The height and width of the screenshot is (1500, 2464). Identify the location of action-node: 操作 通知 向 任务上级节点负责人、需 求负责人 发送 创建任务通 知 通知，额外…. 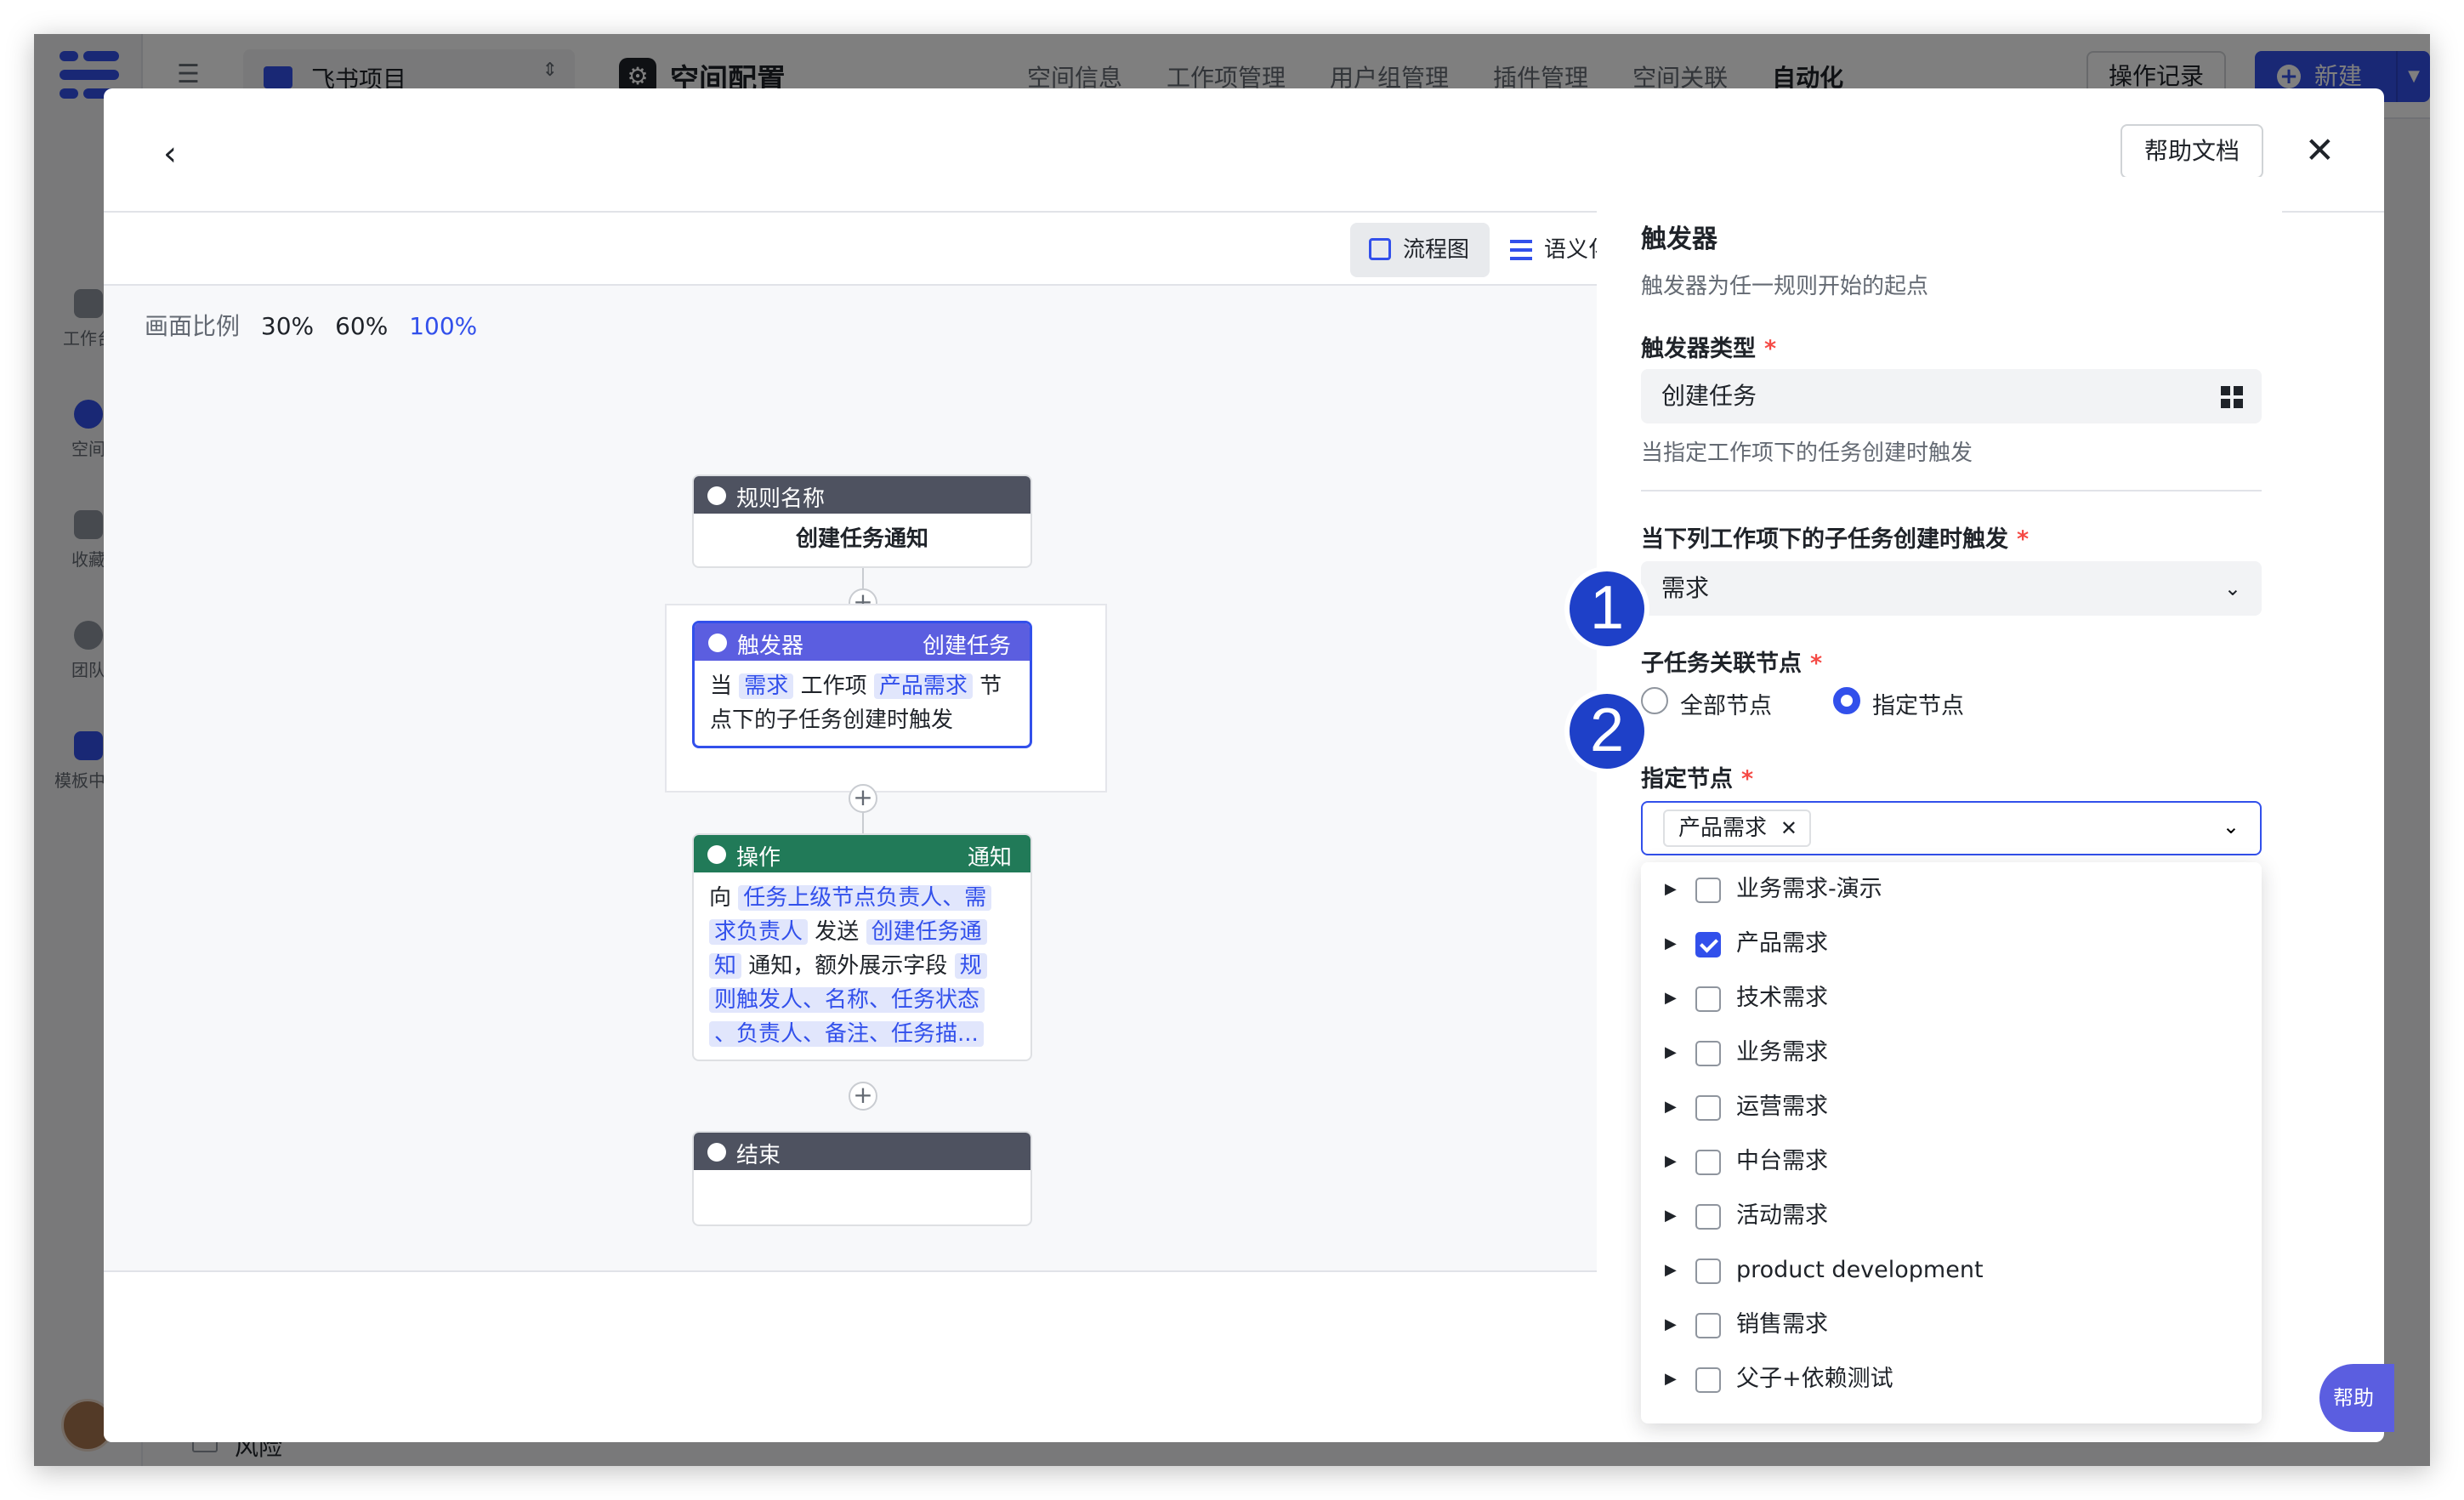
(862, 947).